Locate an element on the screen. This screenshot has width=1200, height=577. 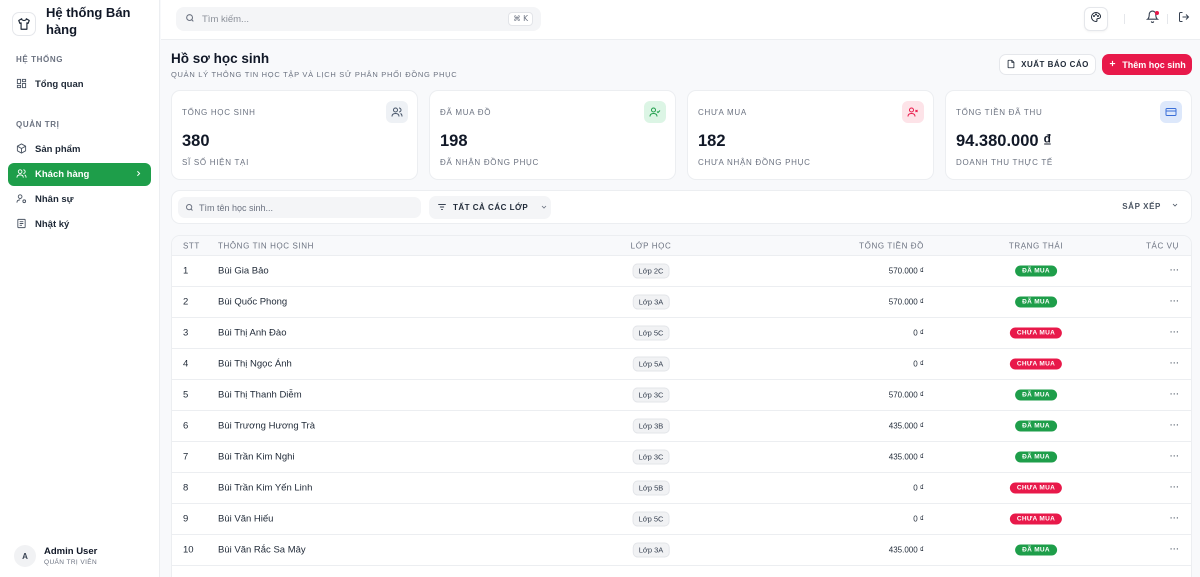
class-badge: Lớp 3B is located at coordinates (651, 426).